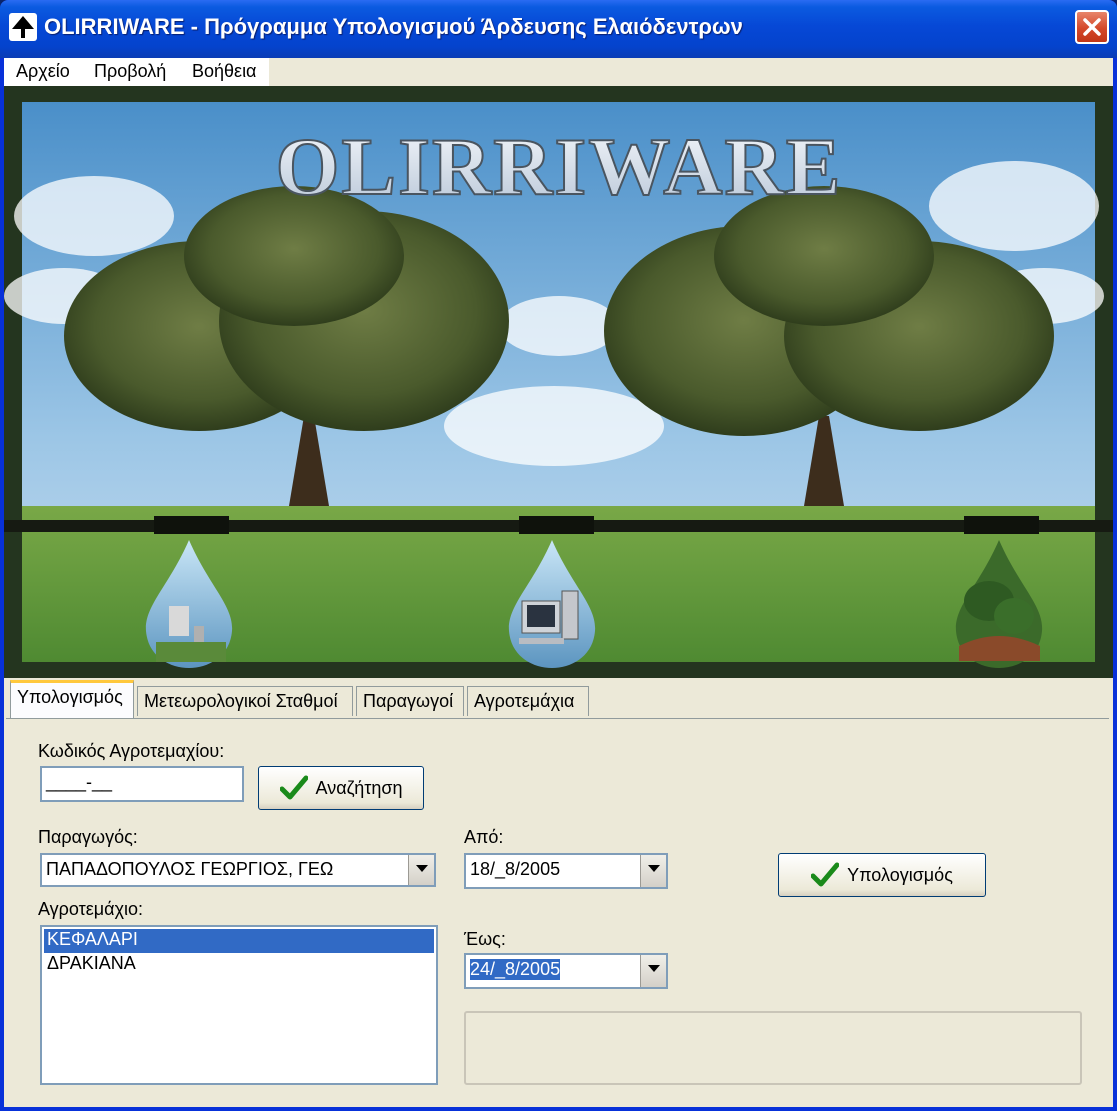 The height and width of the screenshot is (1111, 1117). What do you see at coordinates (245, 701) in the screenshot?
I see `tab-weather-stations: Μετεωρολογικοί Σταθμοί` at bounding box center [245, 701].